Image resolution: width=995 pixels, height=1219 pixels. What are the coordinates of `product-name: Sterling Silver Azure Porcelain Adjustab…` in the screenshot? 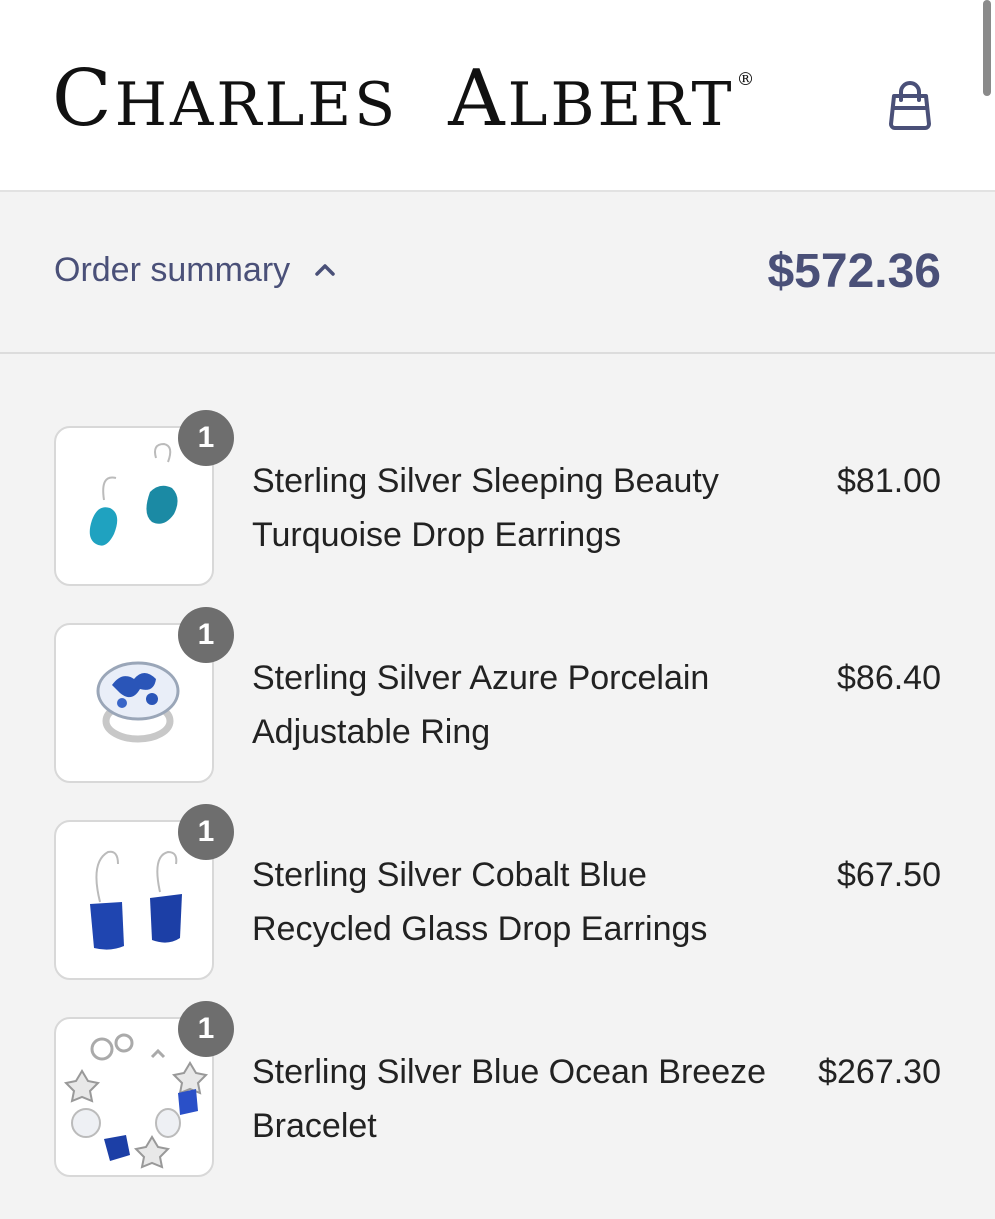 It's located at (481, 705).